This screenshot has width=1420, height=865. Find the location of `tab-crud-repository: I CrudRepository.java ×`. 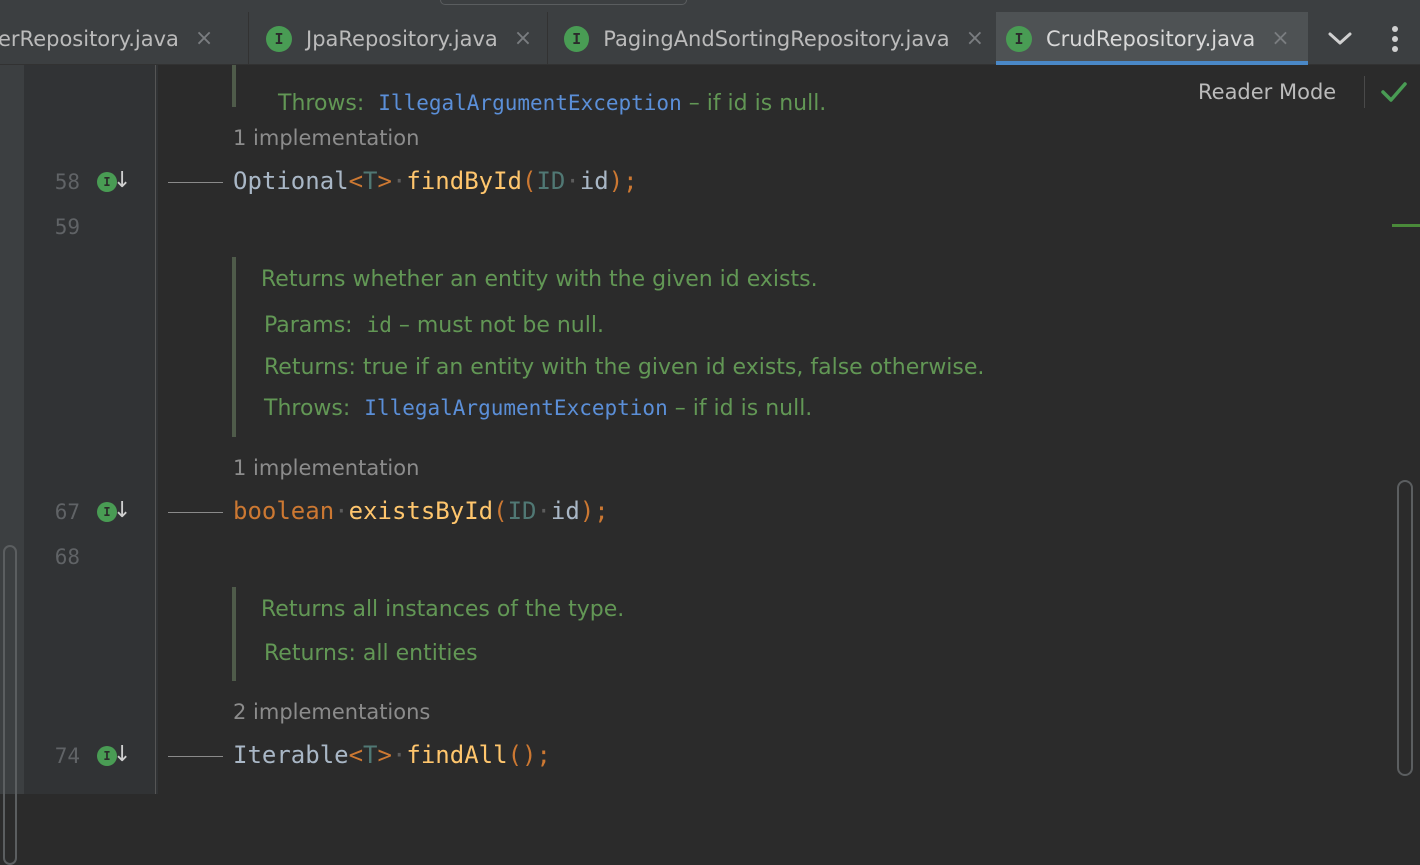

tab-crud-repository: I CrudRepository.java × is located at coordinates (1152, 38).